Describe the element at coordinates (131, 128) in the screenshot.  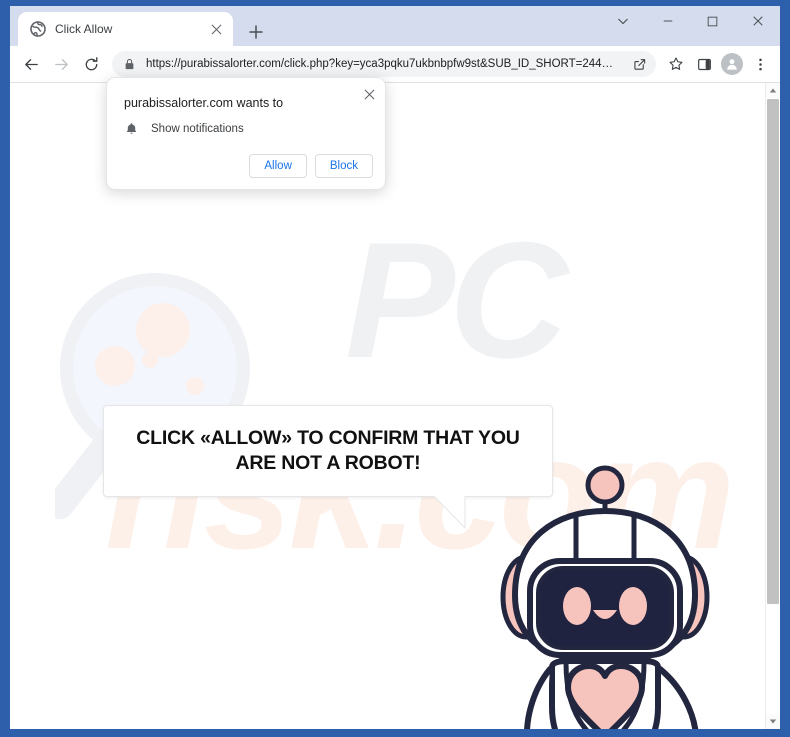
I see `bell-icon` at that location.